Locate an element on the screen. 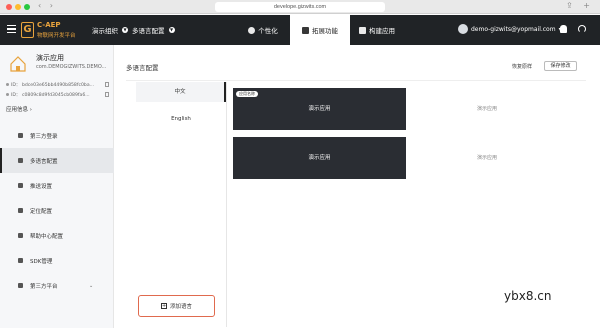  sidebar-item-multilanguage: 多语言配置 is located at coordinates (57, 160).